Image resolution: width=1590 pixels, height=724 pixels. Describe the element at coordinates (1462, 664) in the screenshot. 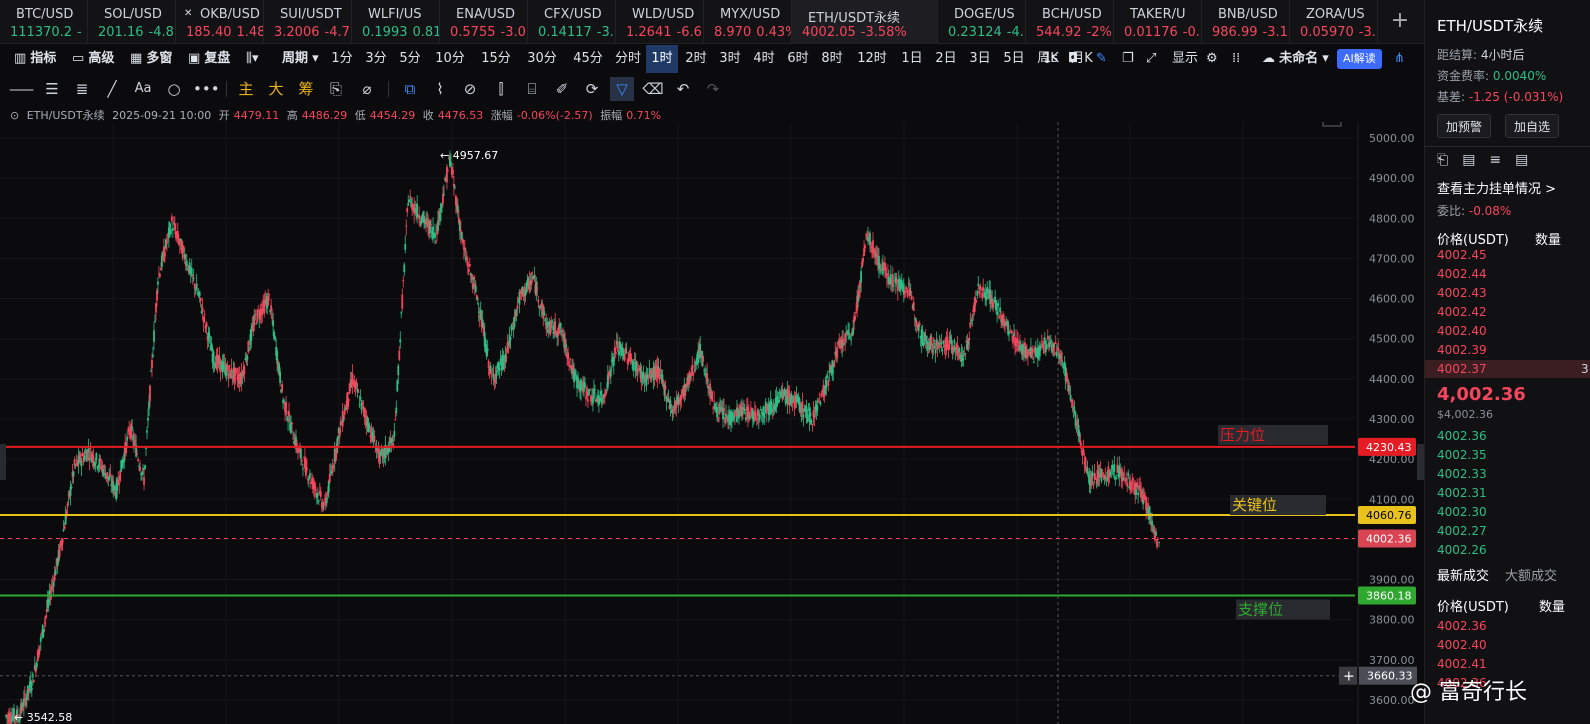

I see `trade-price: 4002.41` at that location.